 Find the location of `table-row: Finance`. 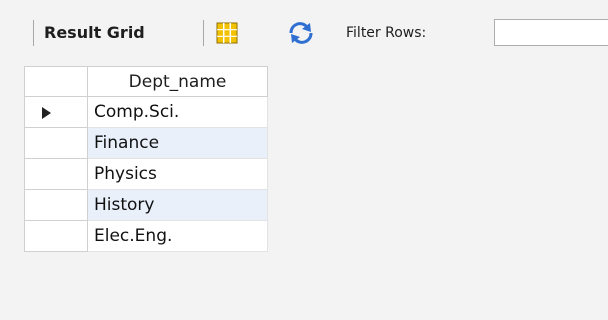

table-row: Finance is located at coordinates (146, 143).